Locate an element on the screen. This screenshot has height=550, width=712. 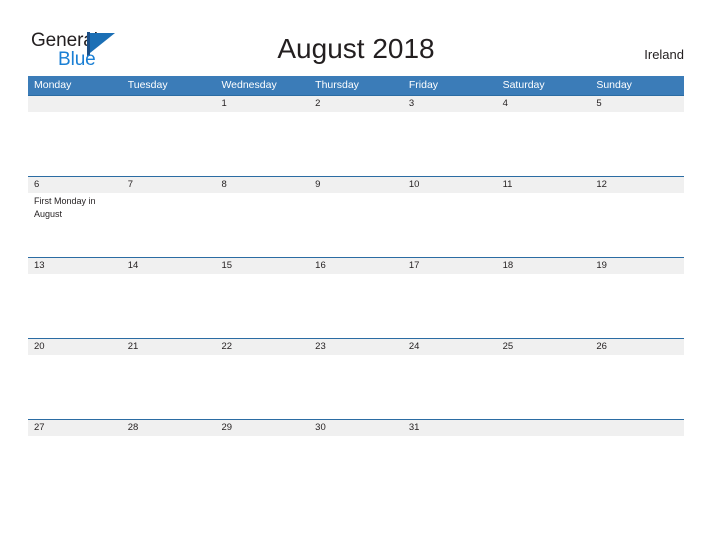
weekday-header-monday: Monday is located at coordinates (53, 85).